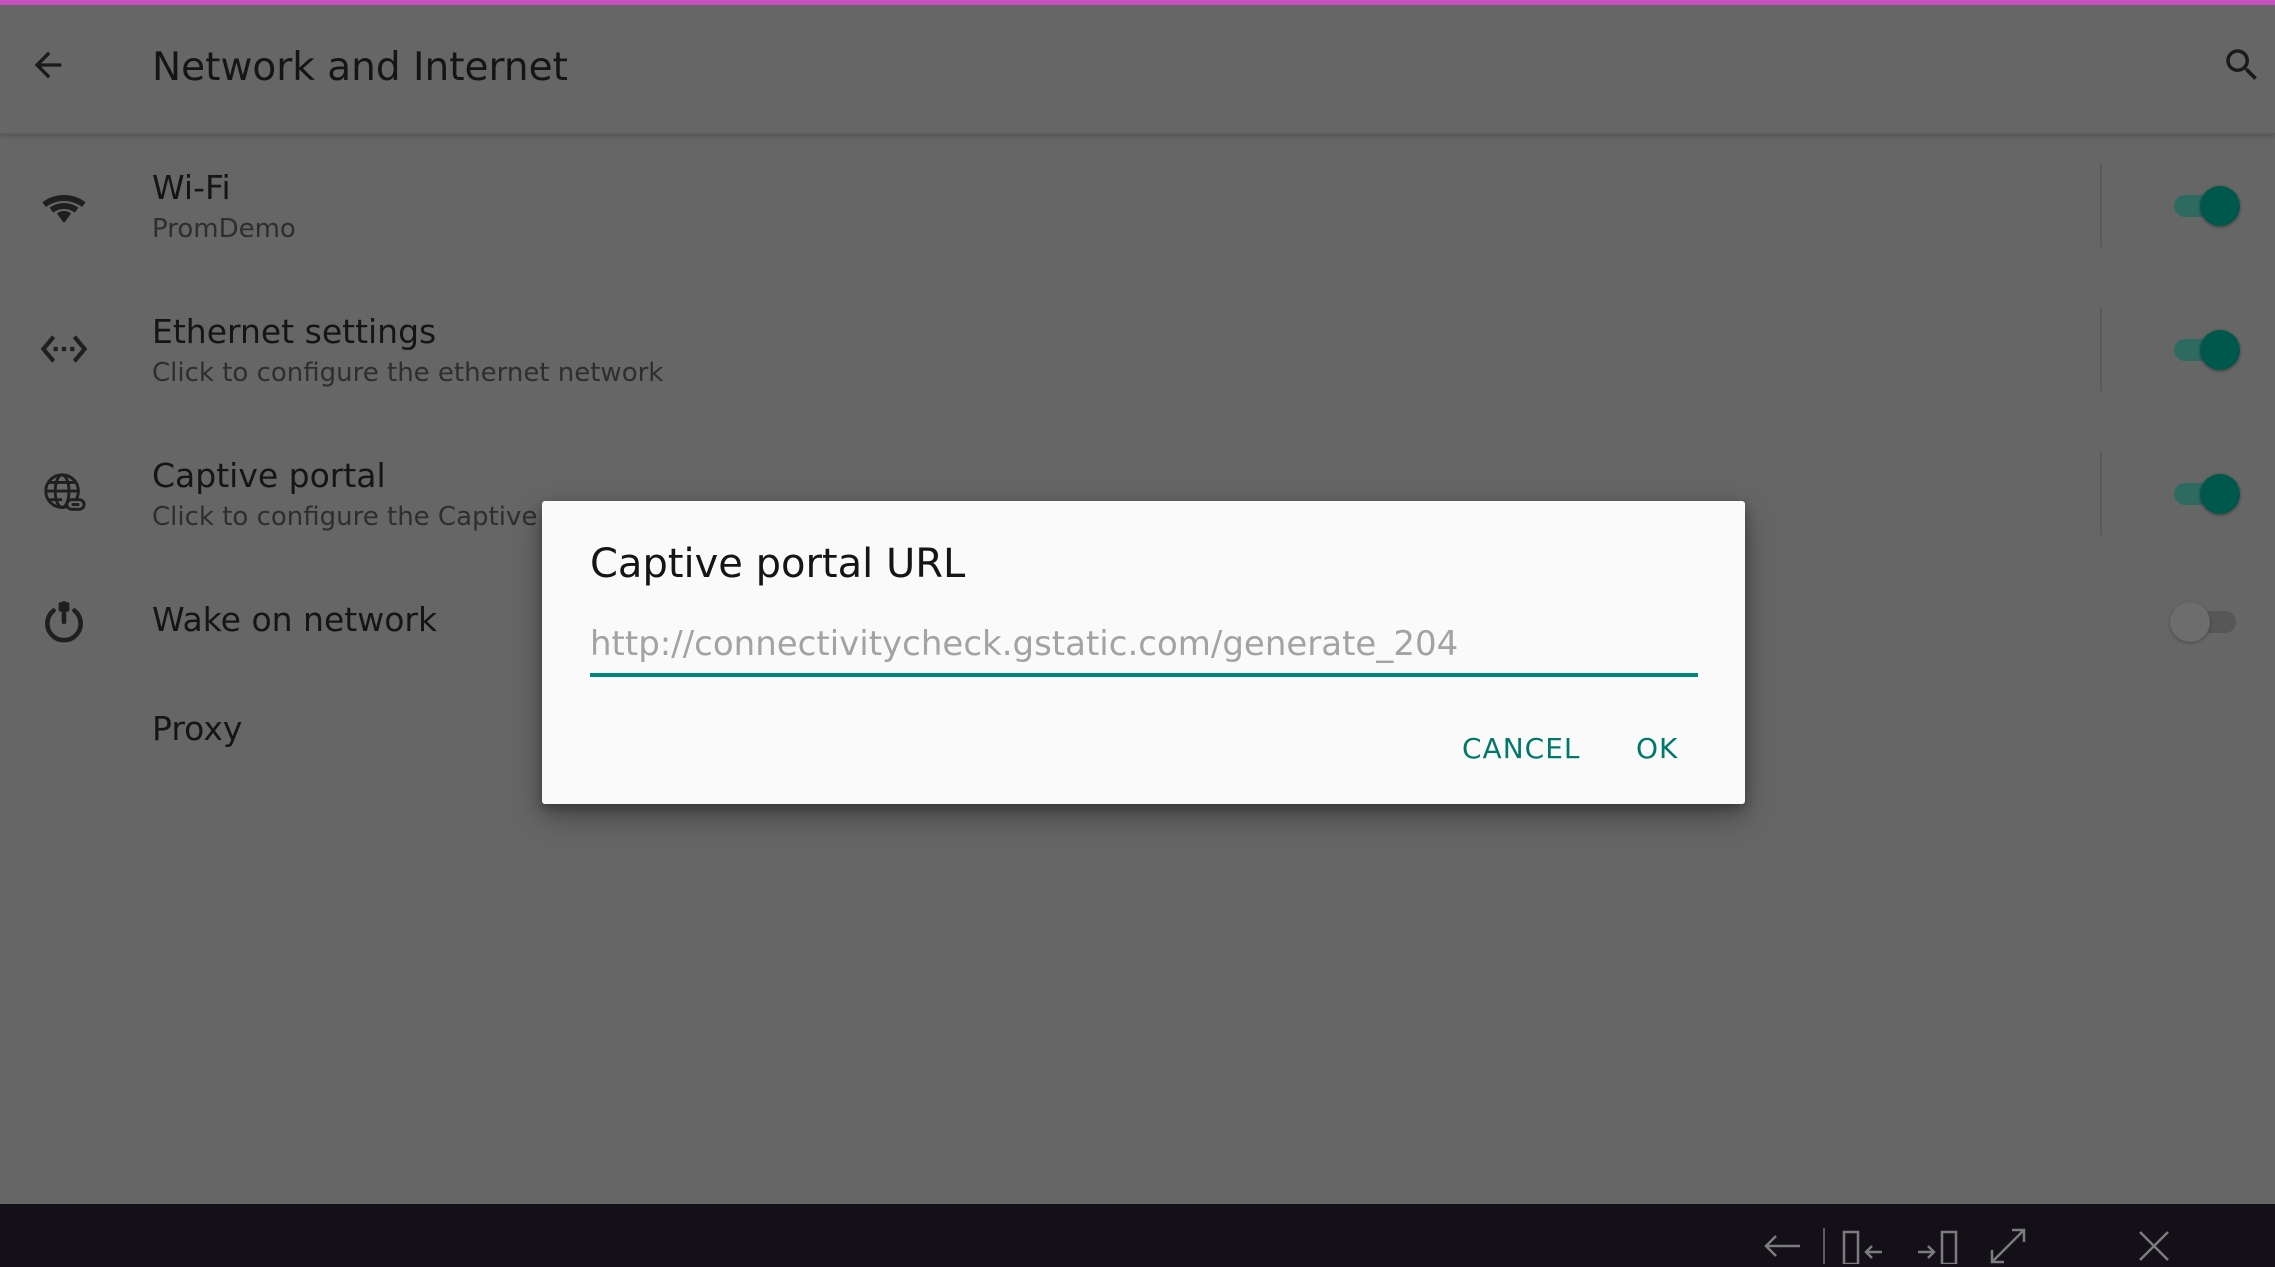  Describe the element at coordinates (1657, 748) in the screenshot. I see `ok-button: OK` at that location.